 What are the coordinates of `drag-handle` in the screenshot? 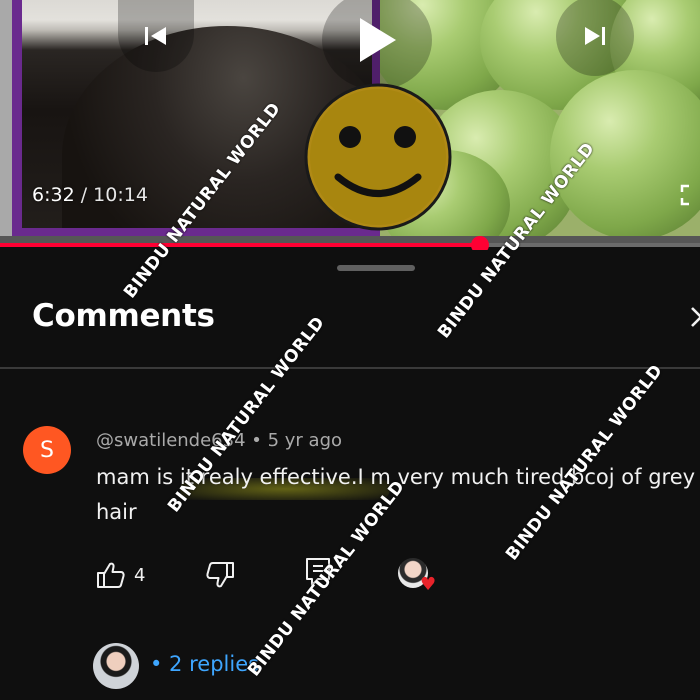 It's located at (376, 268).